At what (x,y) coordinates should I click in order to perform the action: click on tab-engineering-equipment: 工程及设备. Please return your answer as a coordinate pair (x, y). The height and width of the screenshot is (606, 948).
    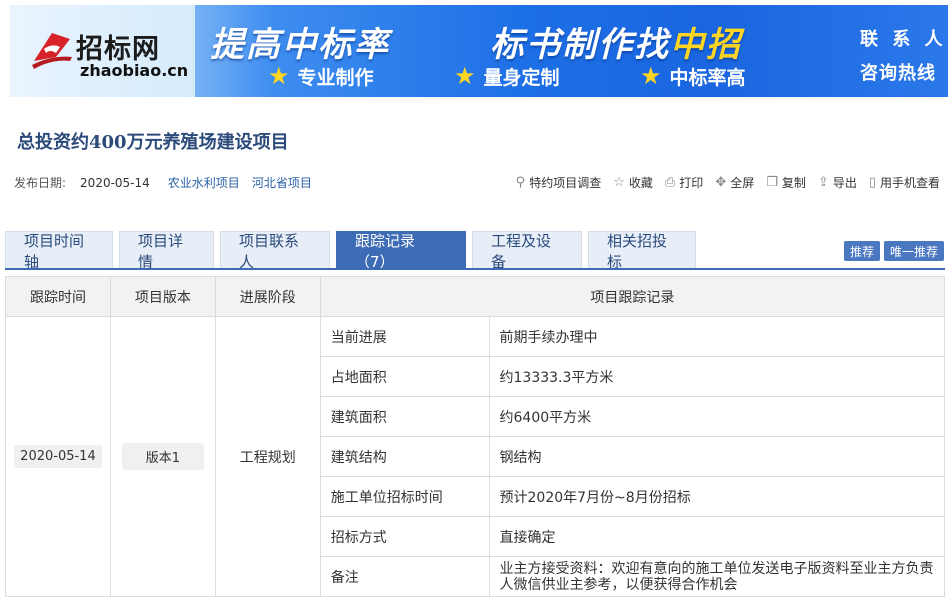
    Looking at the image, I should click on (527, 251).